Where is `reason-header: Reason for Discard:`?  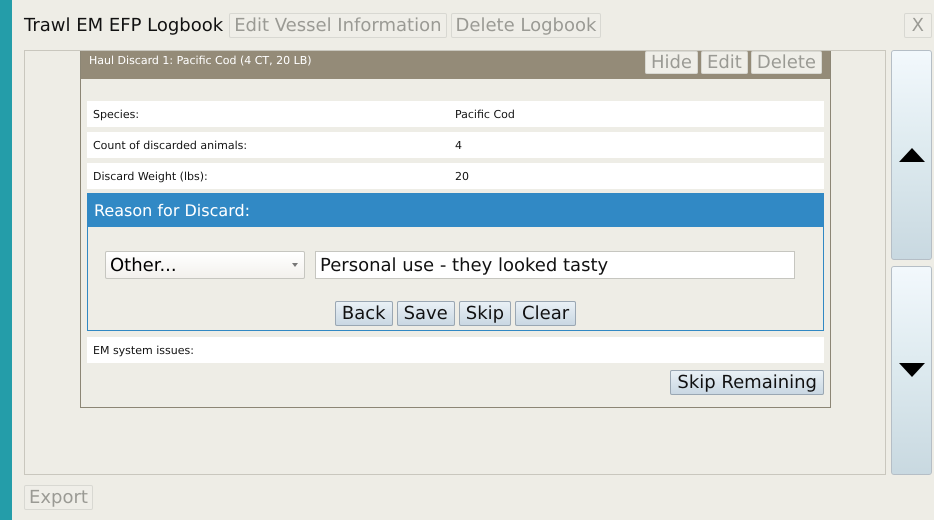 reason-header: Reason for Discard: is located at coordinates (455, 210).